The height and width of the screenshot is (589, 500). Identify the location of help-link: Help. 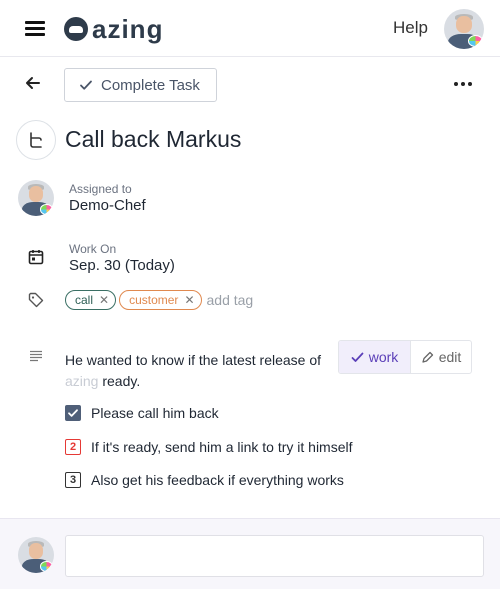
(410, 28).